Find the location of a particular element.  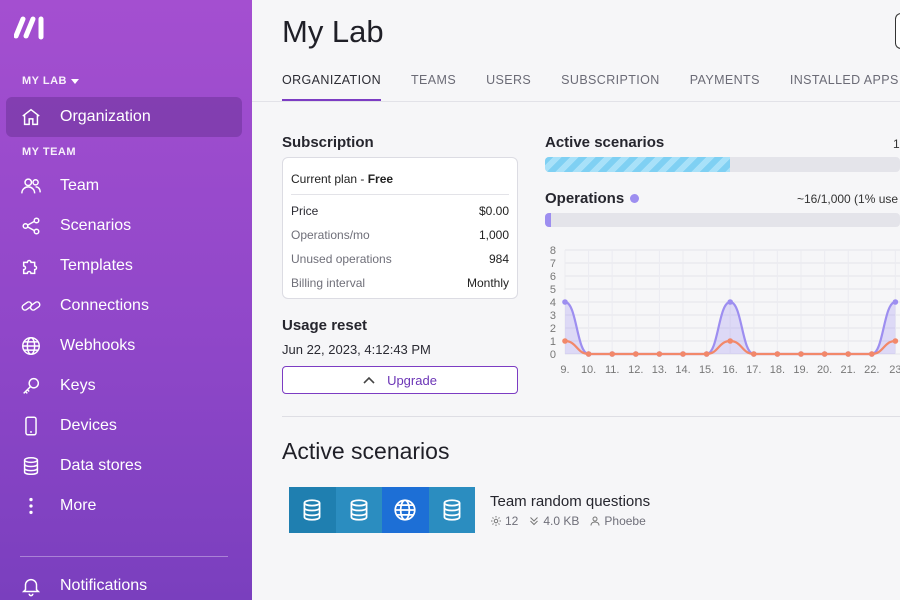

sidebar-item-label: Connections is located at coordinates (104, 305).